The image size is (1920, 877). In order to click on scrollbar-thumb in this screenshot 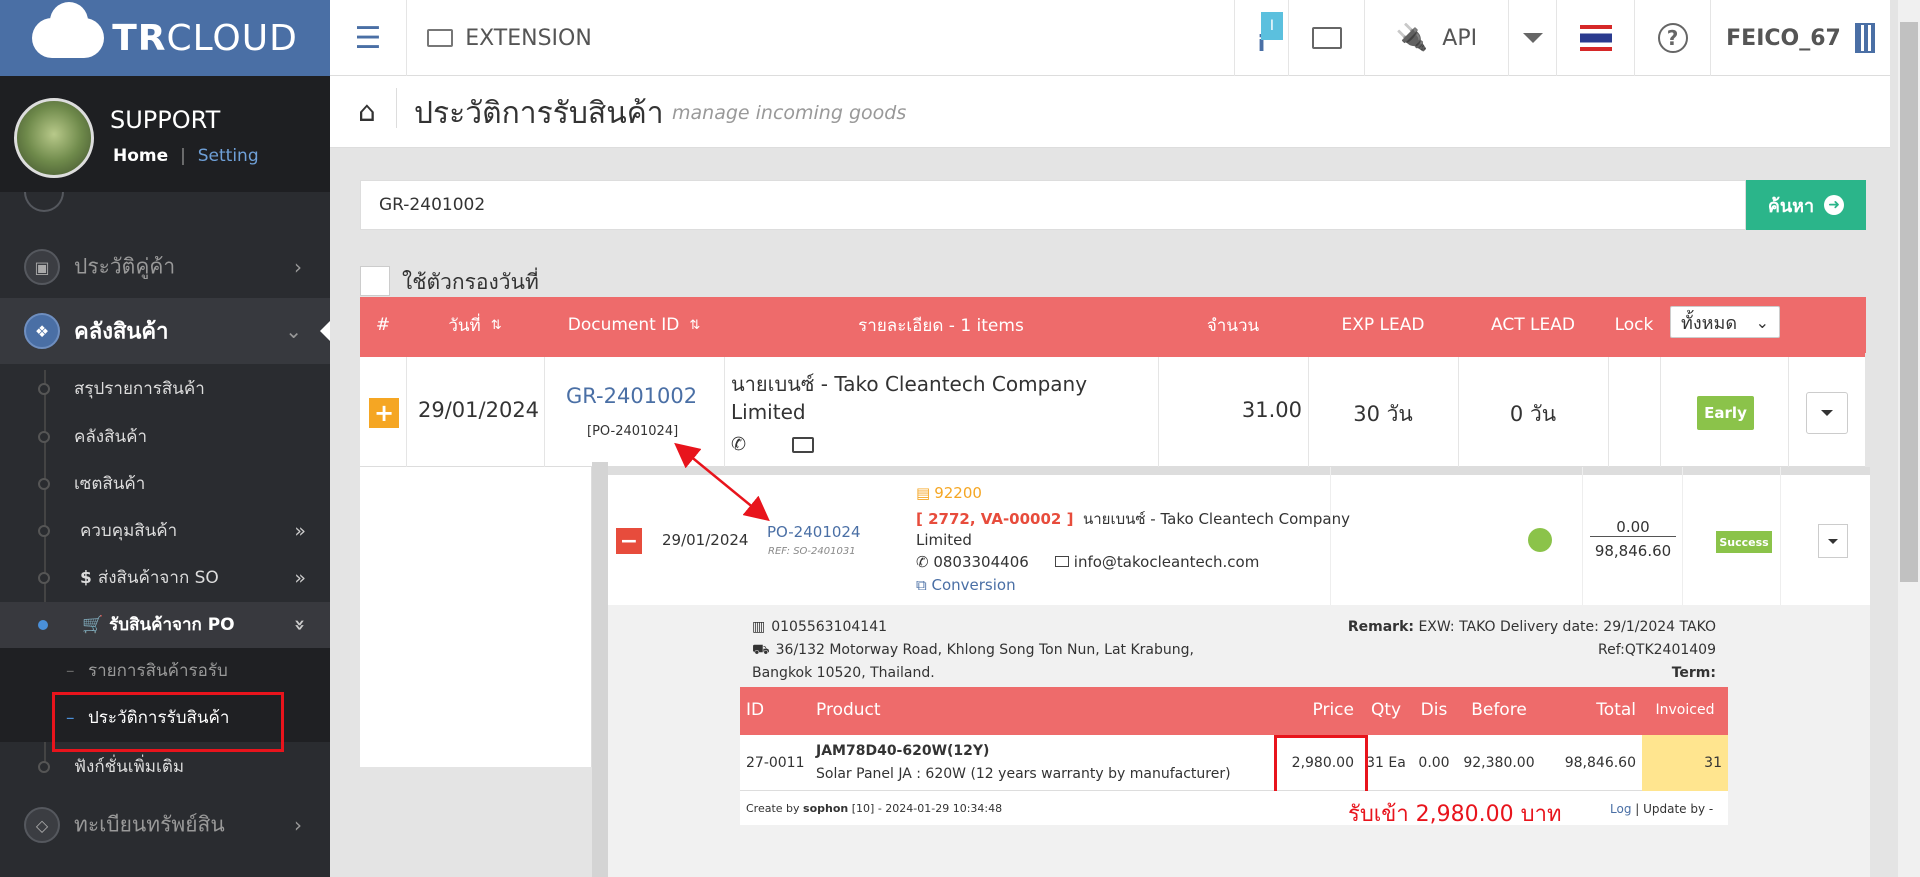, I will do `click(1909, 302)`.